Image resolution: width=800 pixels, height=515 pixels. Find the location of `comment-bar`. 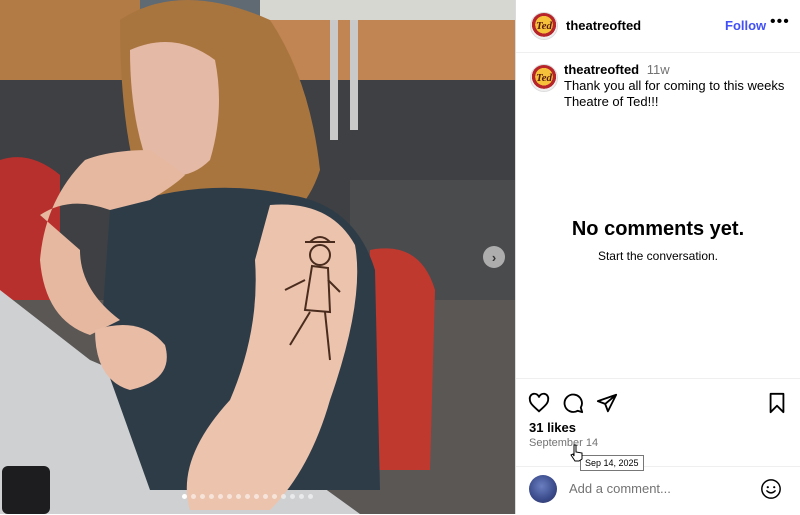

comment-bar is located at coordinates (658, 490).